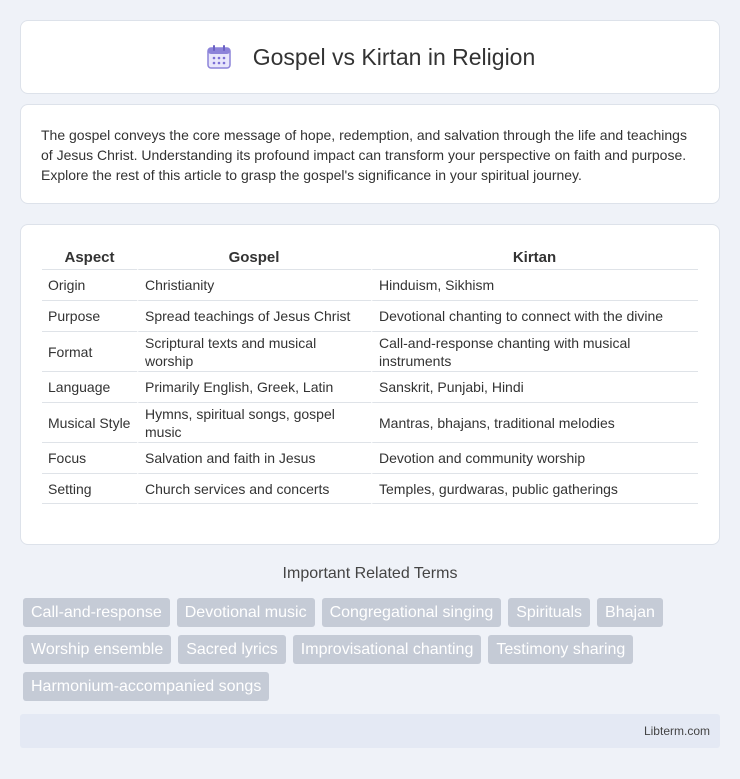  Describe the element at coordinates (89, 284) in the screenshot. I see `aspect-cell: Origin` at that location.